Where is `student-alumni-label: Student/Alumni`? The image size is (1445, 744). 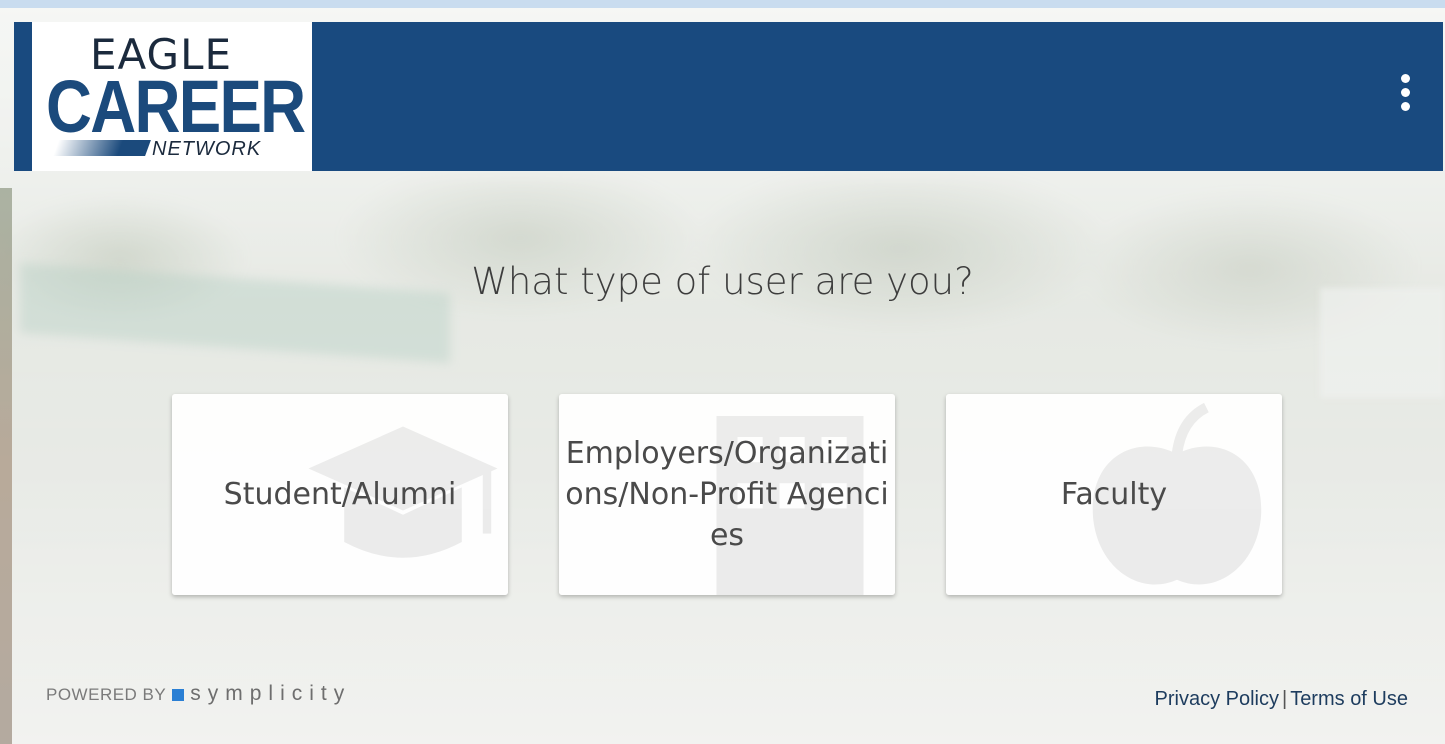
student-alumni-label: Student/Alumni is located at coordinates (340, 494).